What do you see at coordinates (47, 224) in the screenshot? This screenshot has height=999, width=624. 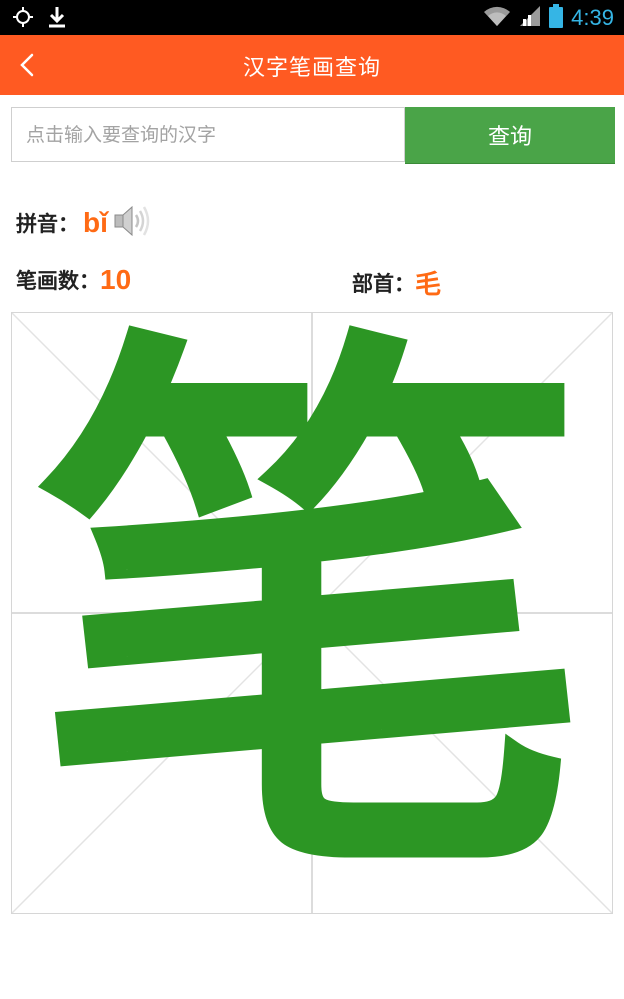 I see `pinyin-label: 拼音：` at bounding box center [47, 224].